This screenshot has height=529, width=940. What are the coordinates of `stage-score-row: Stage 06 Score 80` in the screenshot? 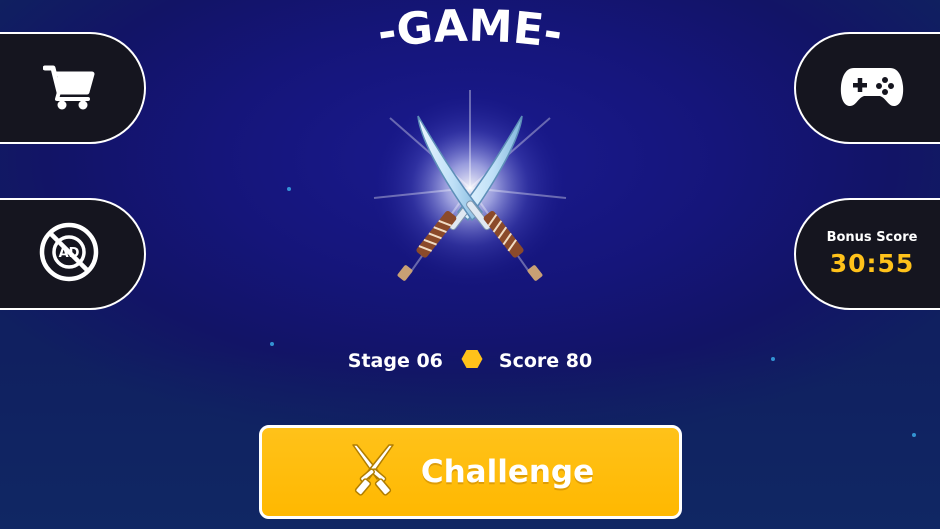 It's located at (470, 361).